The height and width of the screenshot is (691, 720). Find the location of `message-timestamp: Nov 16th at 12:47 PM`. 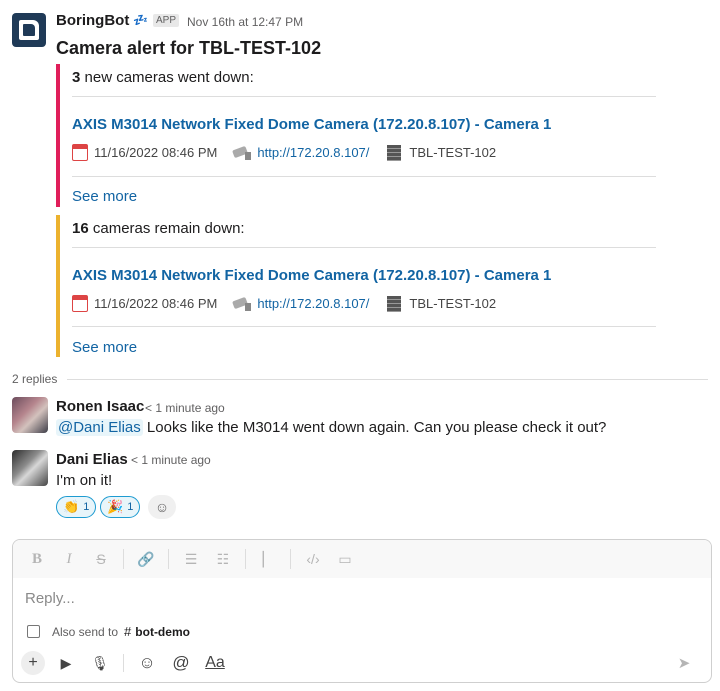

message-timestamp: Nov 16th at 12:47 PM is located at coordinates (245, 22).